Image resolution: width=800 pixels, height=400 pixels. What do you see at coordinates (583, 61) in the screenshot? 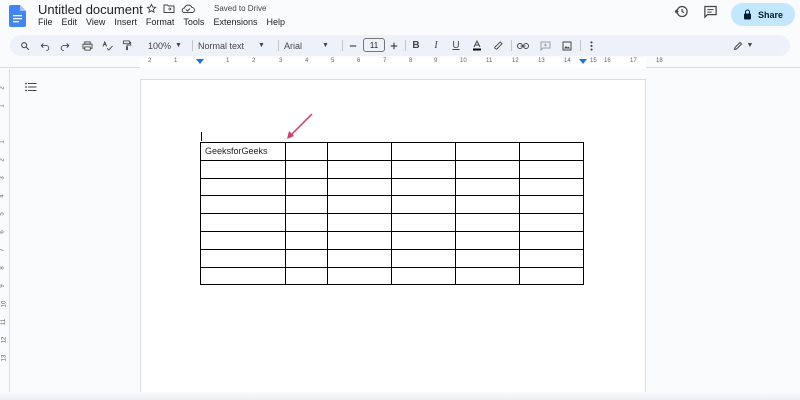
I see `right-indent-marker` at bounding box center [583, 61].